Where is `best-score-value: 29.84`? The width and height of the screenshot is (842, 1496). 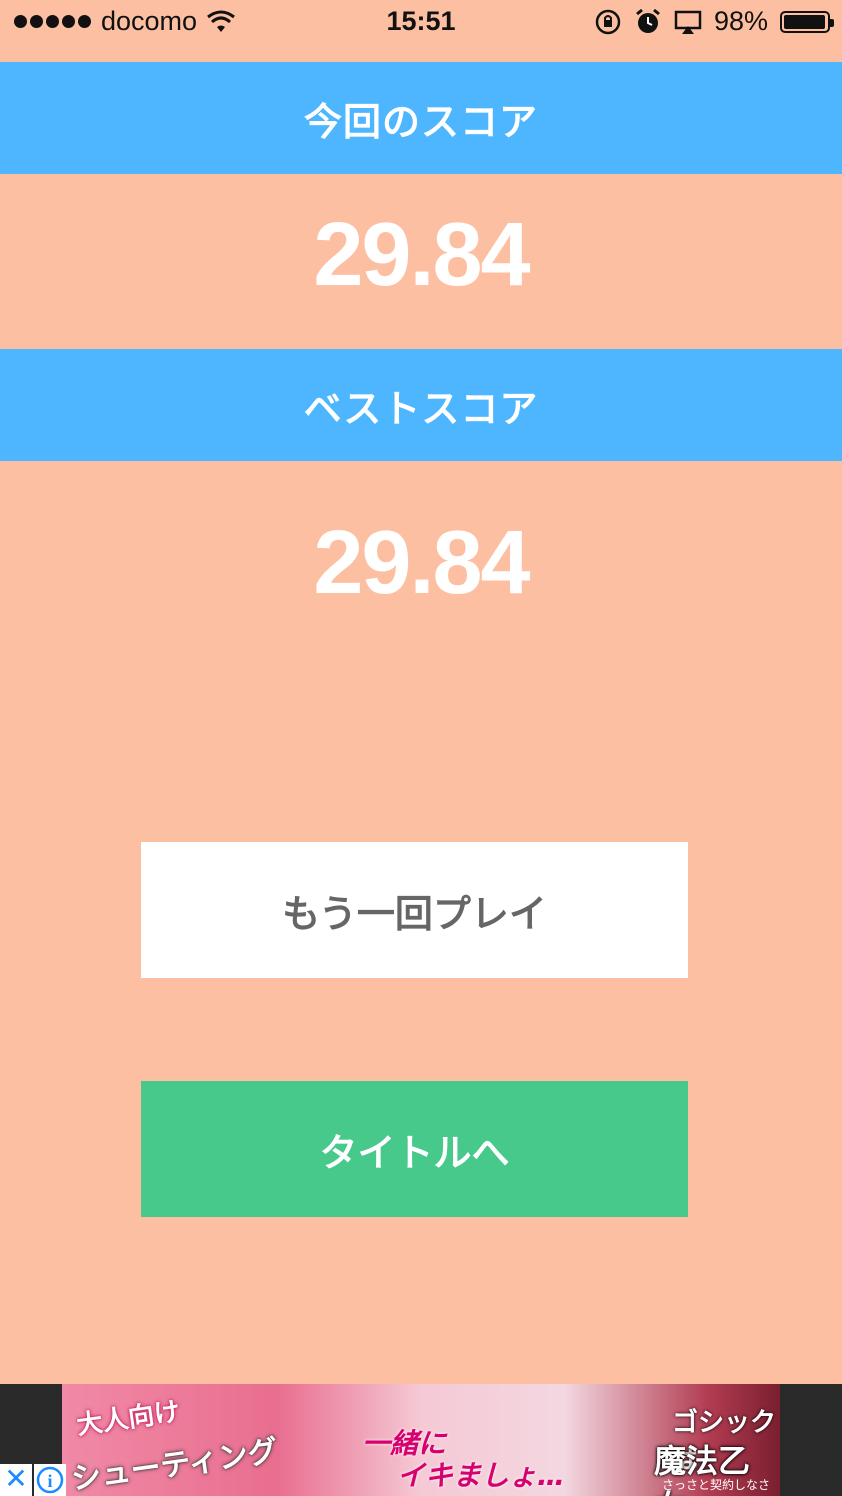
best-score-value: 29.84 is located at coordinates (421, 563).